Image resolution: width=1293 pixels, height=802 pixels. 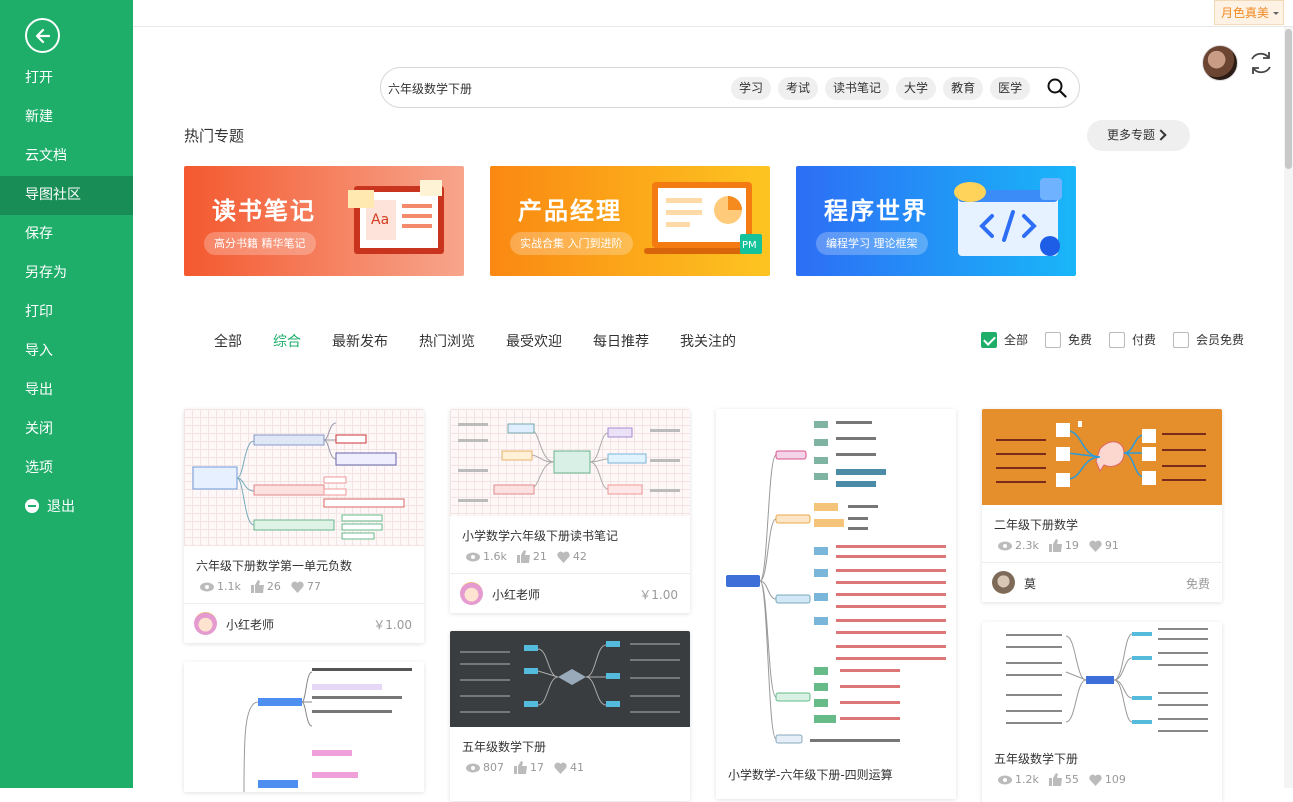 I want to click on sidebar-item-open: 打开, so click(x=66, y=78).